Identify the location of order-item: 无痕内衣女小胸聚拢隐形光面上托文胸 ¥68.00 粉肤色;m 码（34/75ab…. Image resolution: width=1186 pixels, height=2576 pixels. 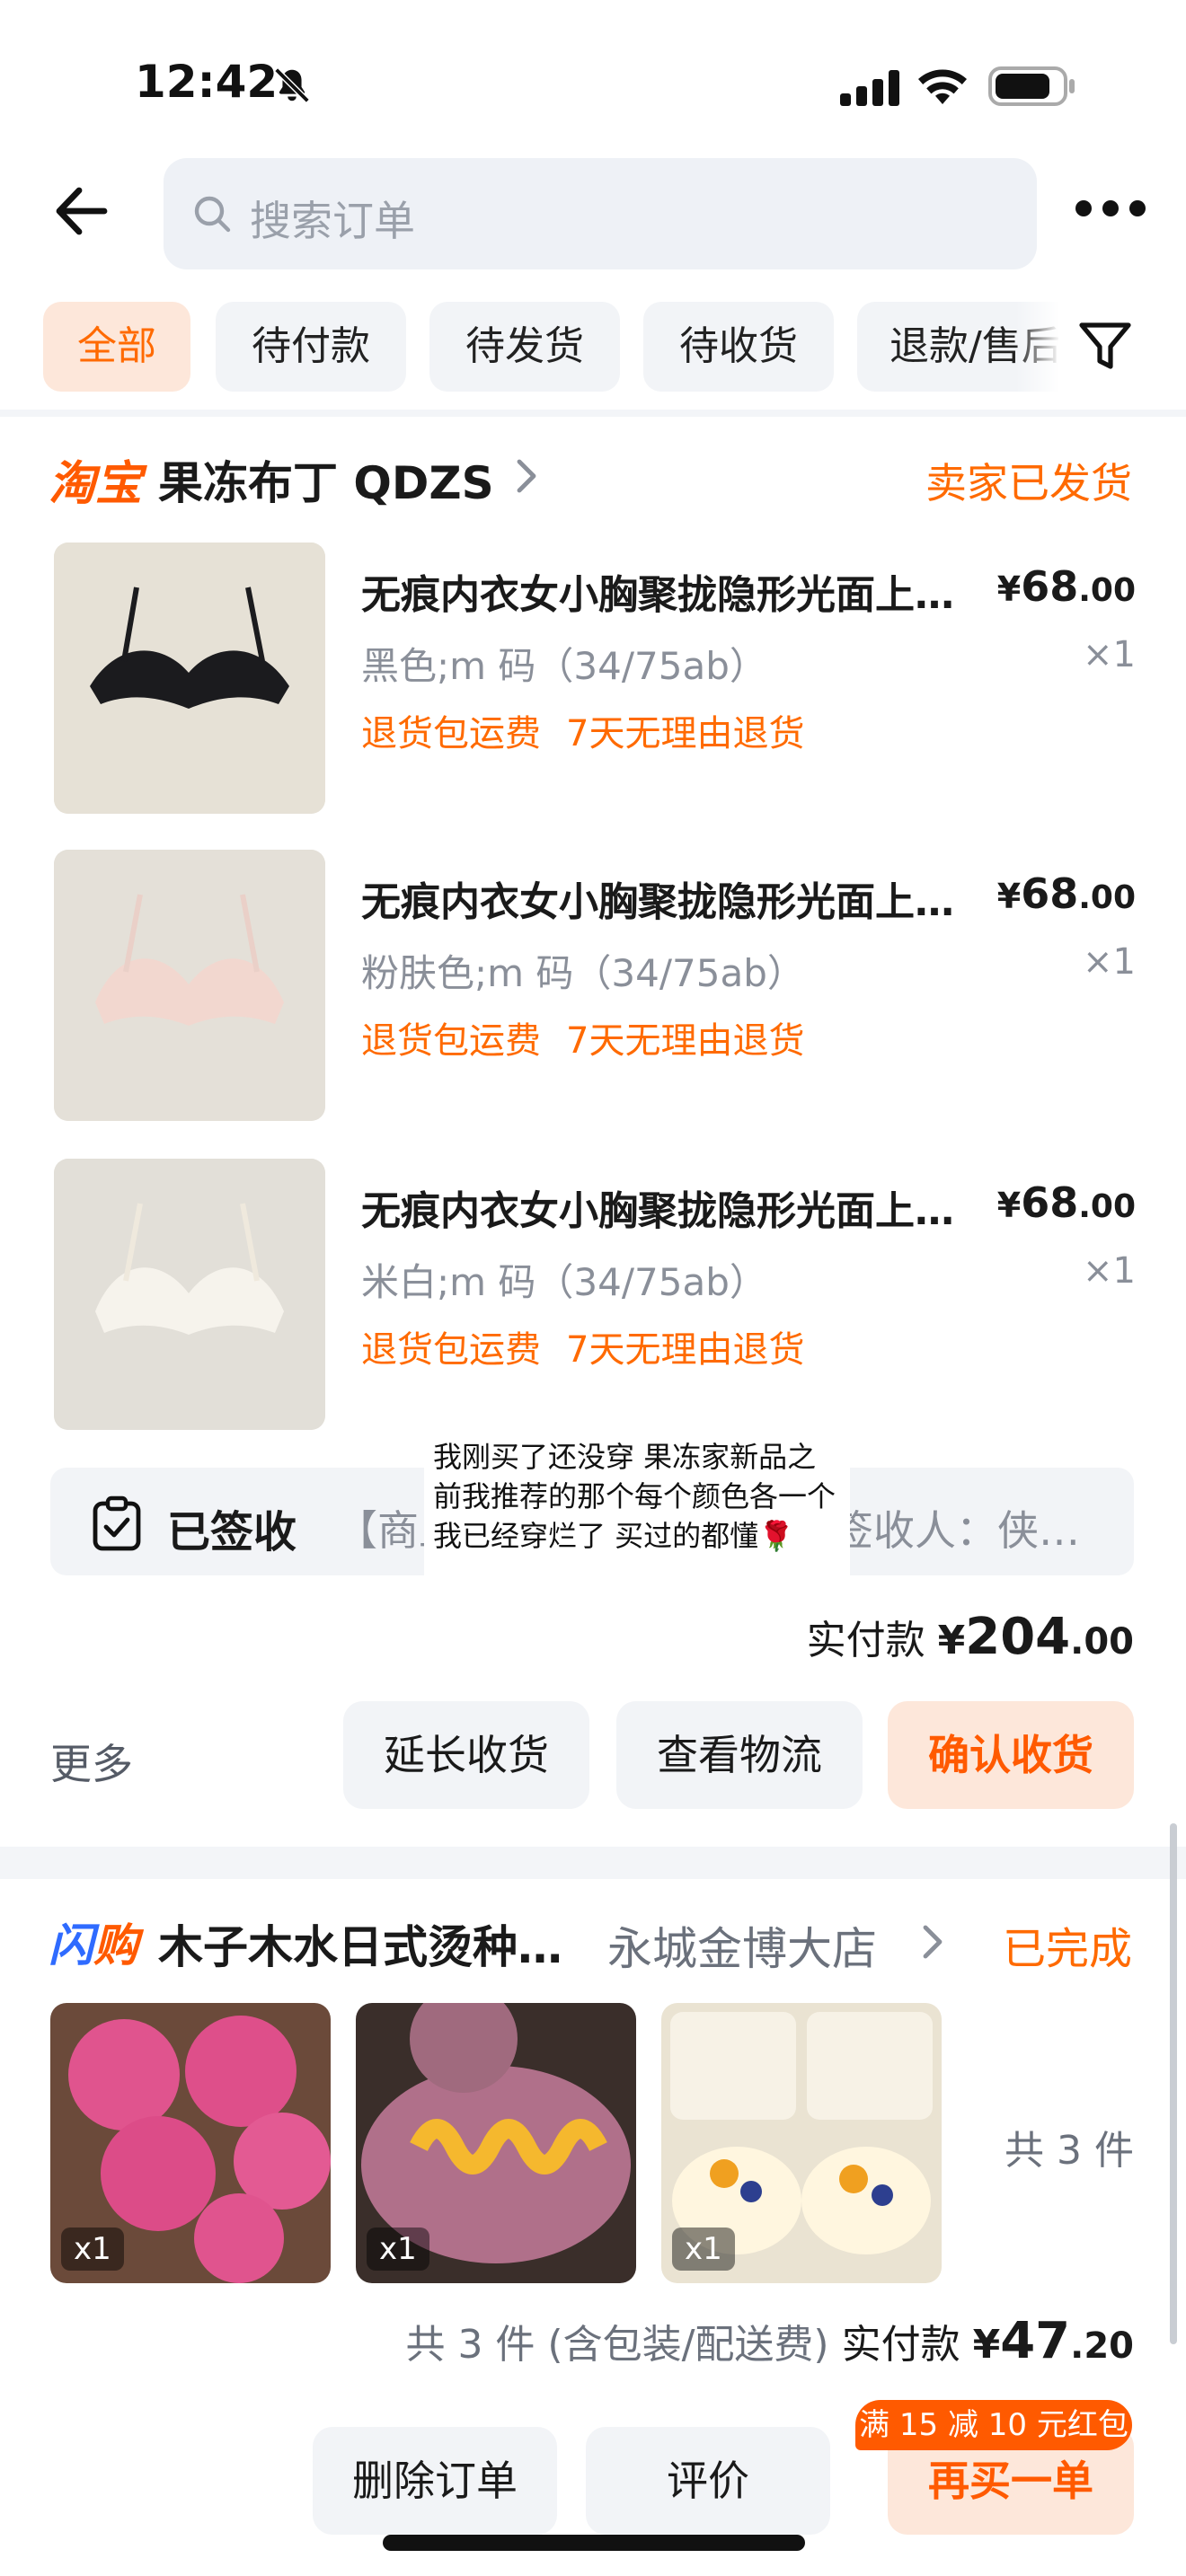
(593, 989).